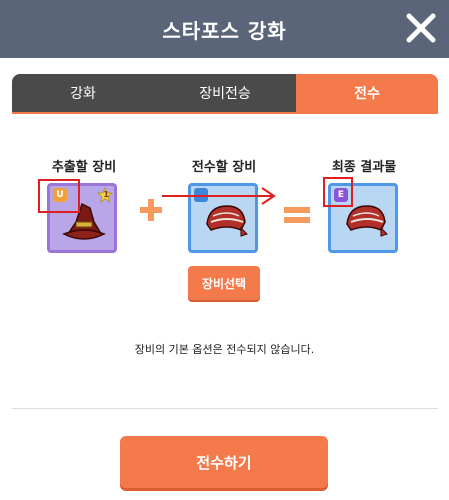 The image size is (449, 500). I want to click on tab-equipment-inherit: 장비전승, so click(225, 93).